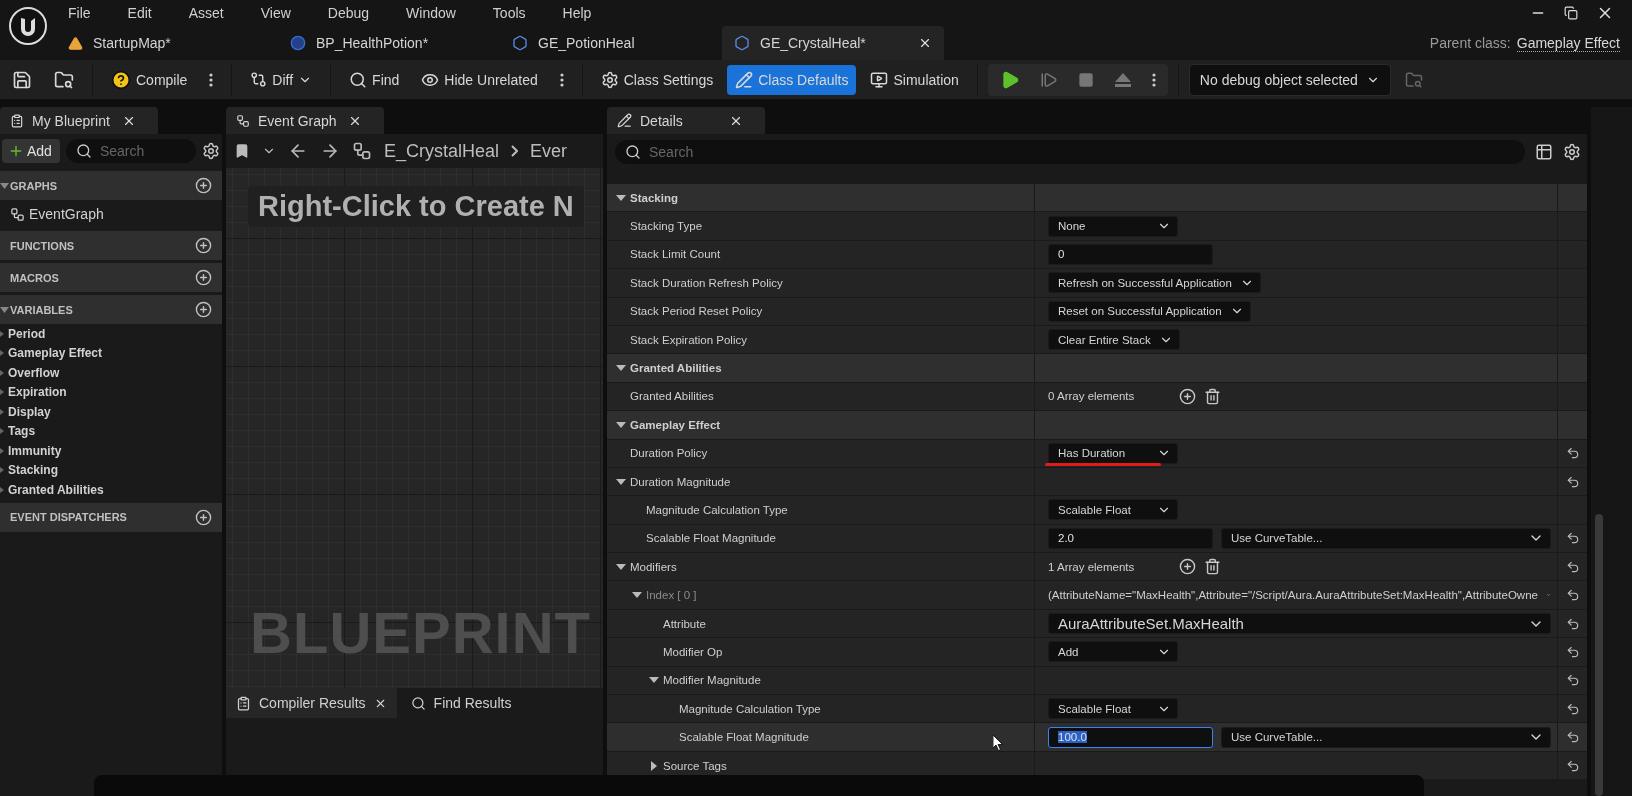  What do you see at coordinates (1154, 283) in the screenshot?
I see `value-dropdown: Refresh on Successful Application` at bounding box center [1154, 283].